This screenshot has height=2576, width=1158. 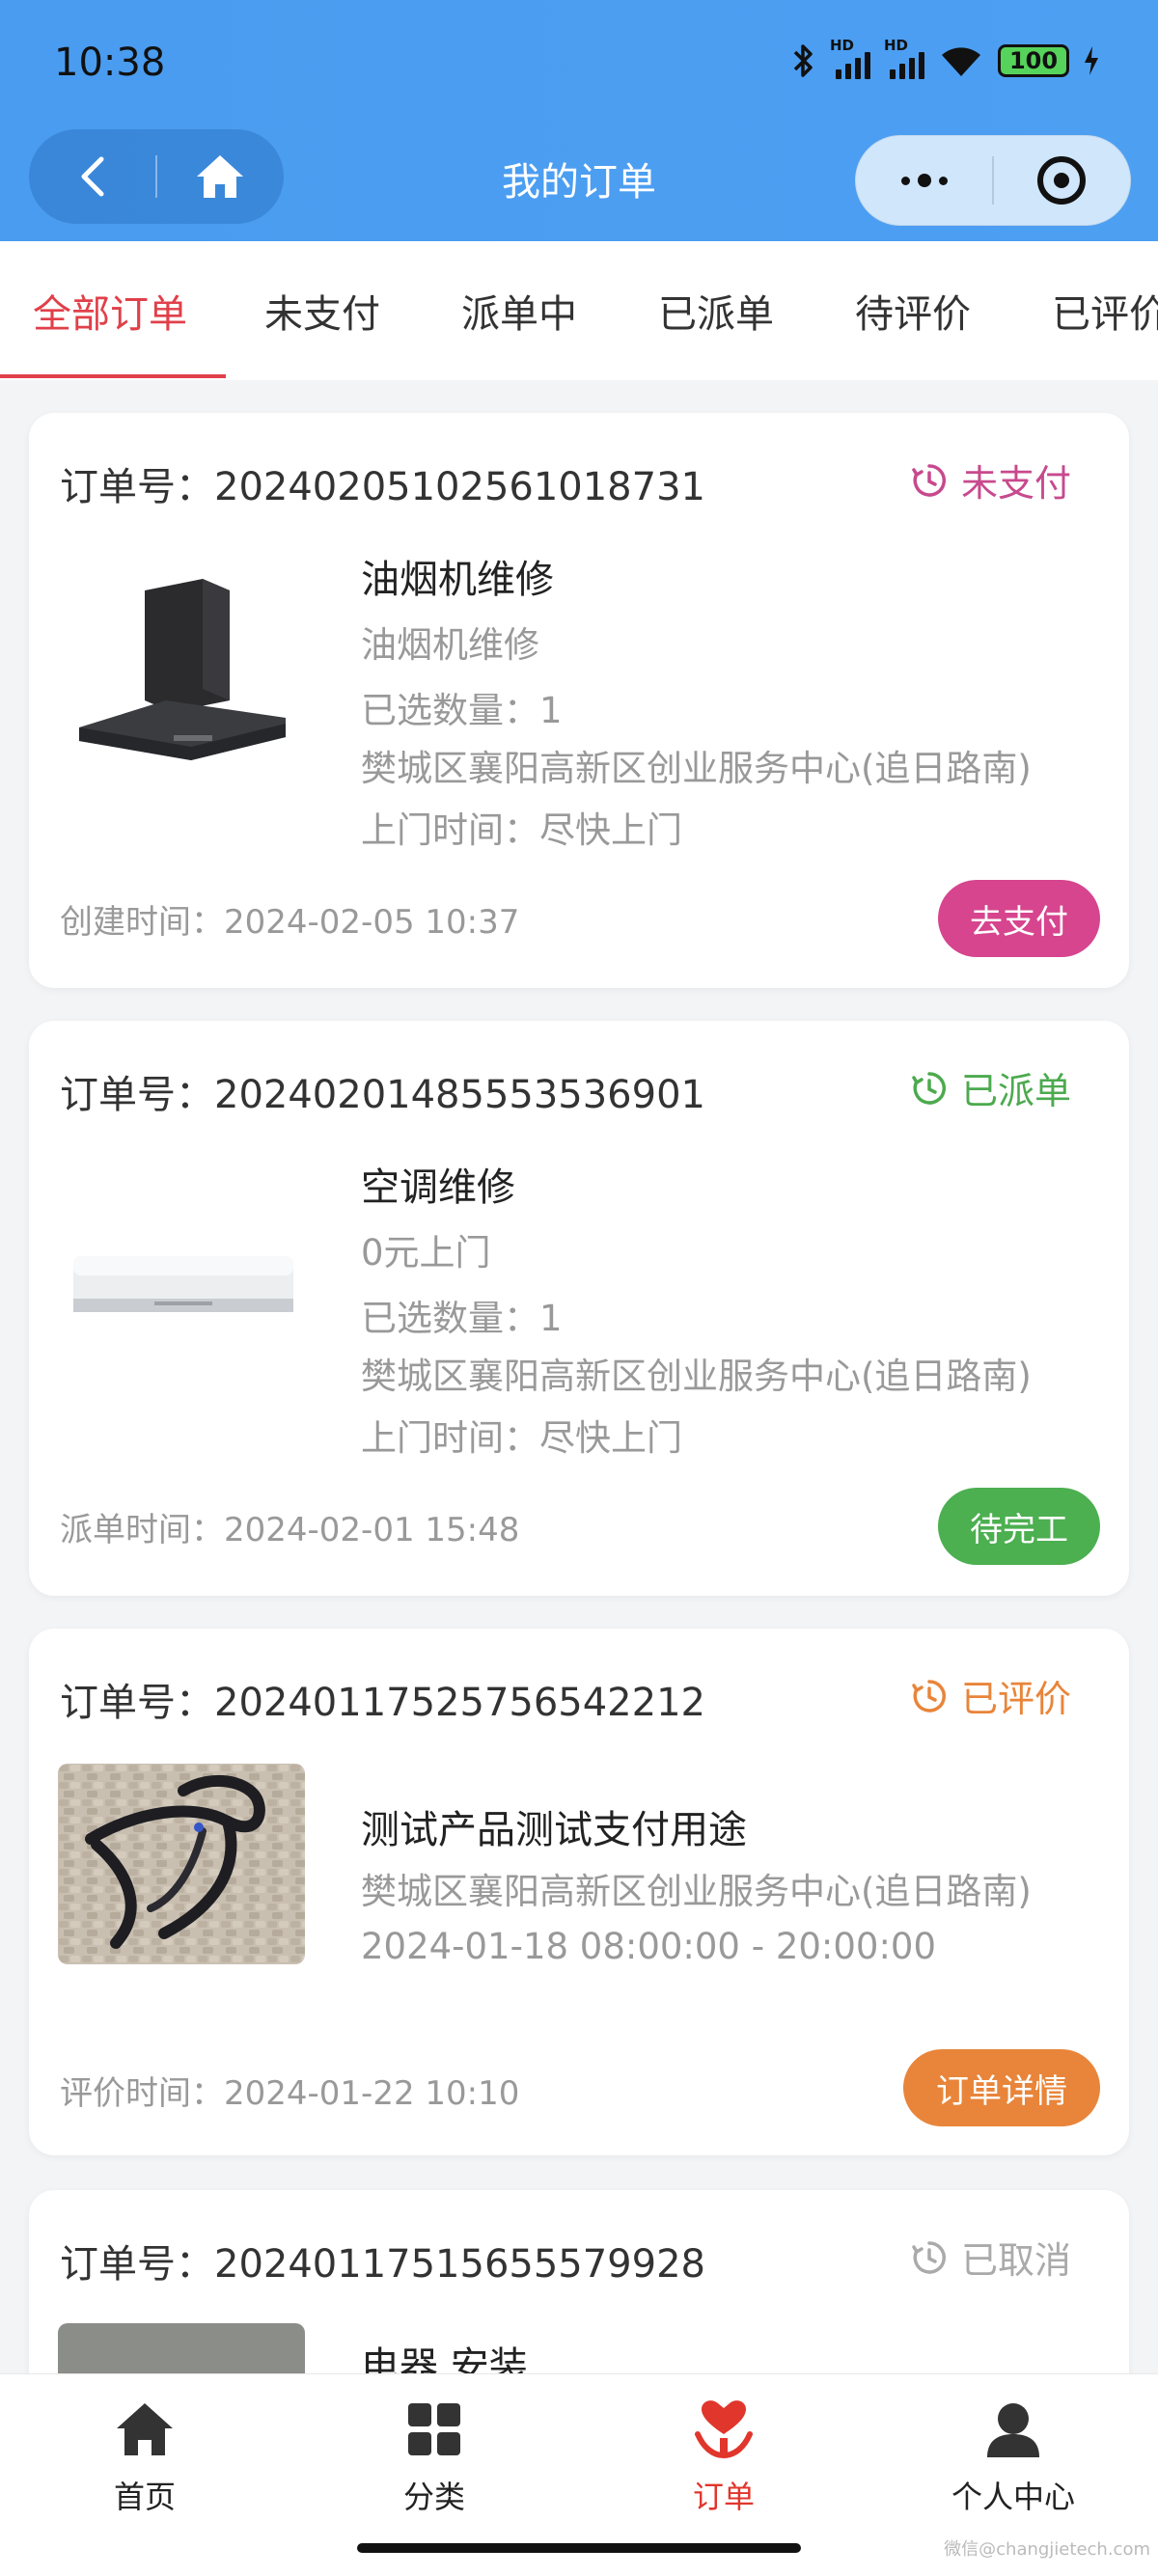 What do you see at coordinates (579, 63) in the screenshot?
I see `status-bar: 10:38 HD HD 100` at bounding box center [579, 63].